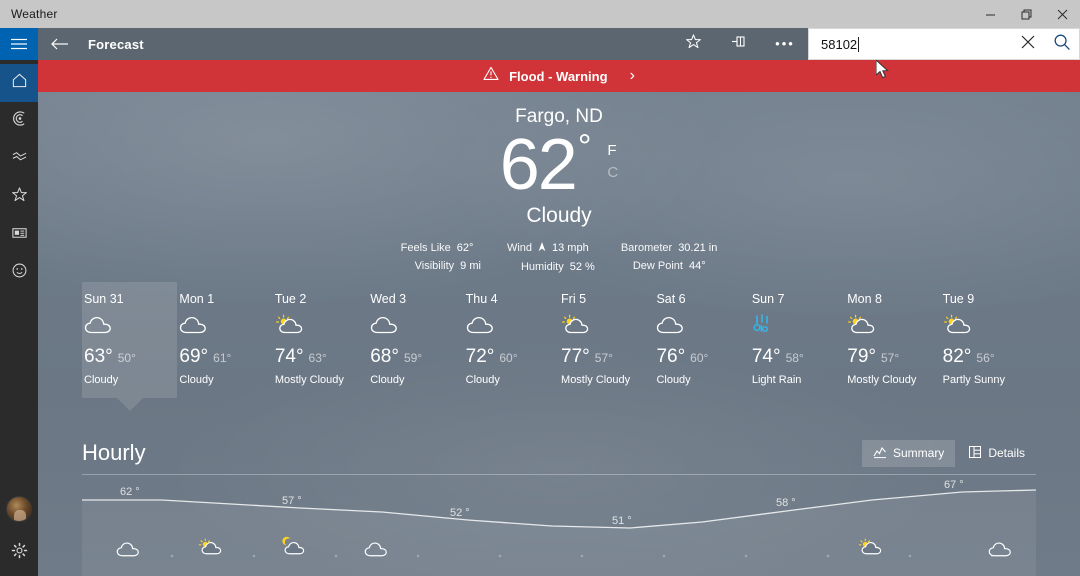 The width and height of the screenshot is (1080, 576). I want to click on hourly-divider, so click(559, 474).